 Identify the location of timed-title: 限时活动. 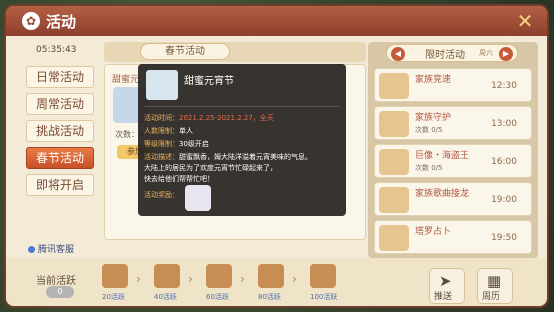
(445, 55).